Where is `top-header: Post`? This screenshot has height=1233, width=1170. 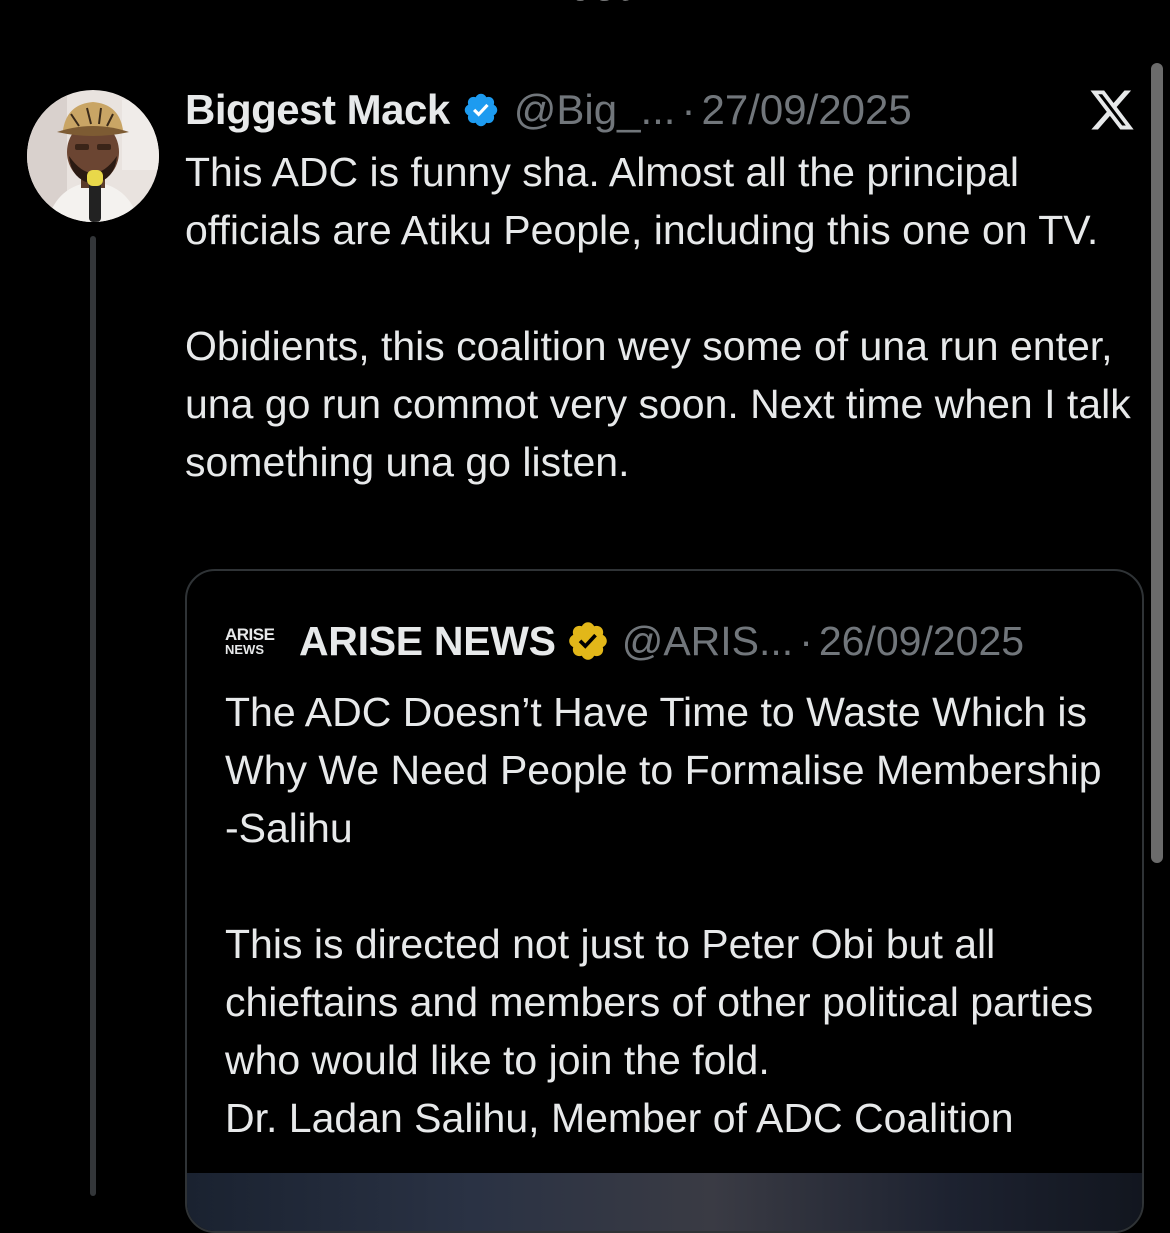
top-header: Post is located at coordinates (585, 5).